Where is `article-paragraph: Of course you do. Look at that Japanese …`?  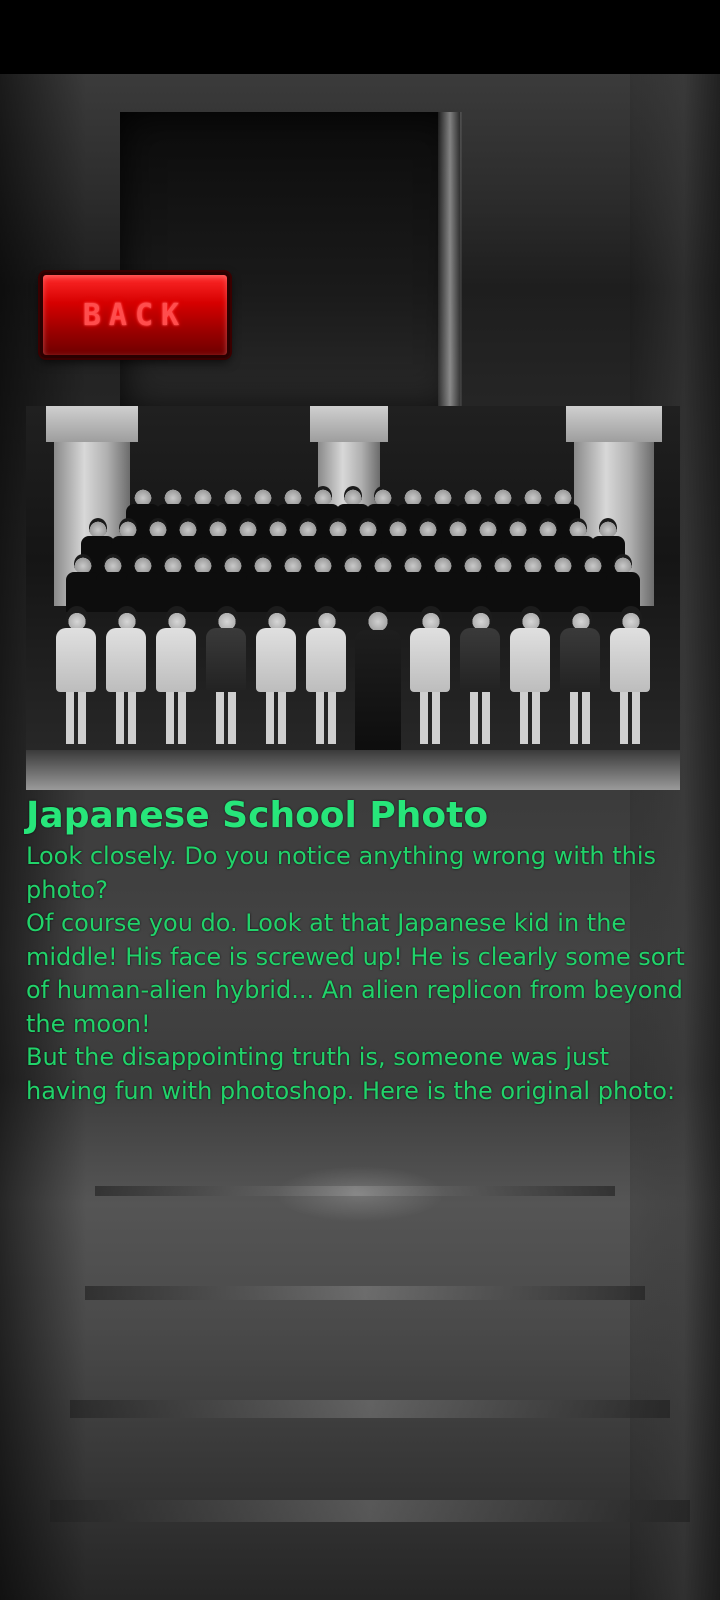 article-paragraph: Of course you do. Look at that Japanese … is located at coordinates (355, 973).